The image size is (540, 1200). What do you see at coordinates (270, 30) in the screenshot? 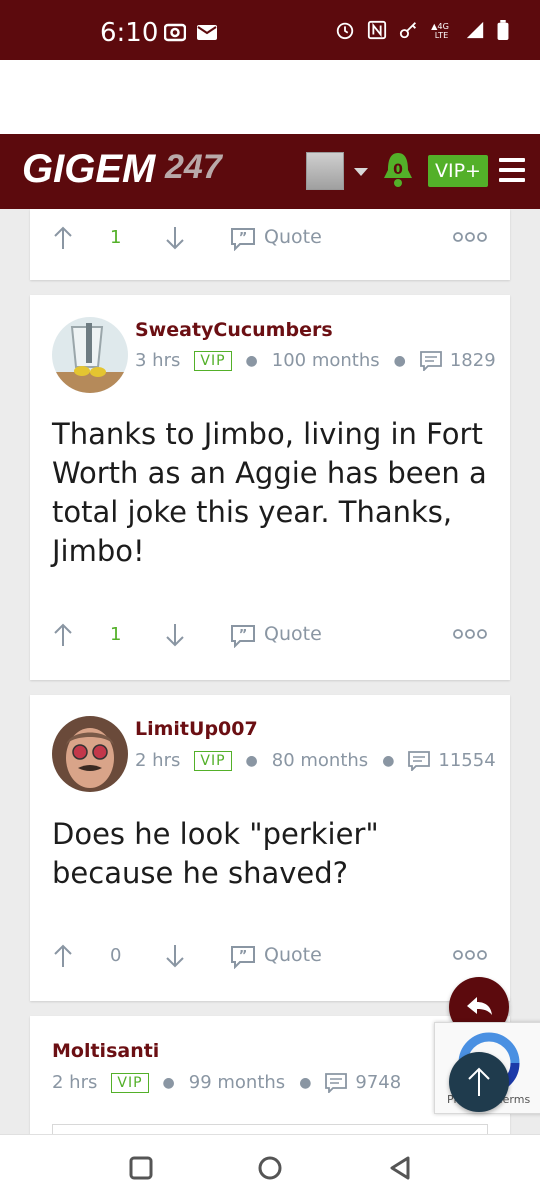
I see `system-status-bar: 6:10 ▲4G LTE` at bounding box center [270, 30].